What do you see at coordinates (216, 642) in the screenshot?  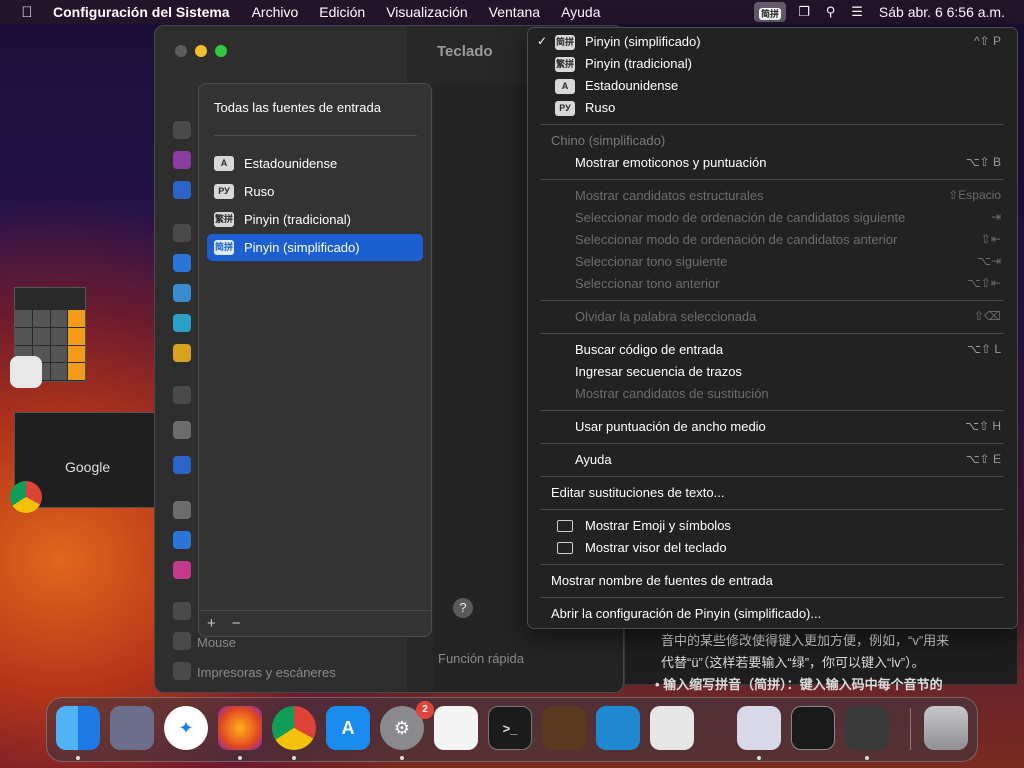 I see `sidebar-item-mouse: Mouse` at bounding box center [216, 642].